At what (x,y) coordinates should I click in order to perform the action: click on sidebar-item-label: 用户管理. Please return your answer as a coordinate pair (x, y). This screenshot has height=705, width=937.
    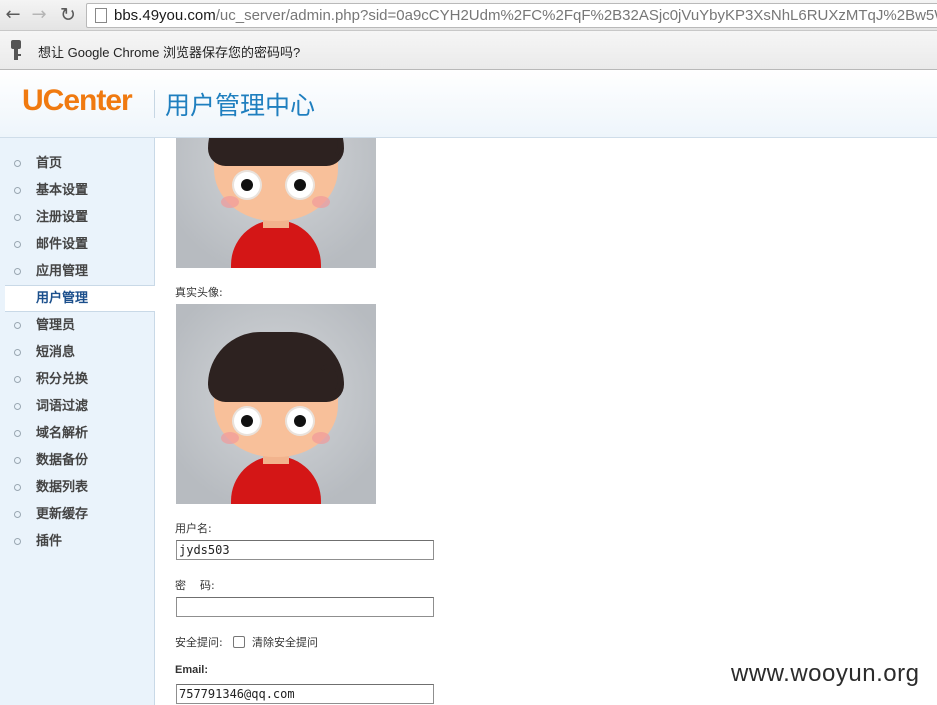
    Looking at the image, I should click on (62, 298).